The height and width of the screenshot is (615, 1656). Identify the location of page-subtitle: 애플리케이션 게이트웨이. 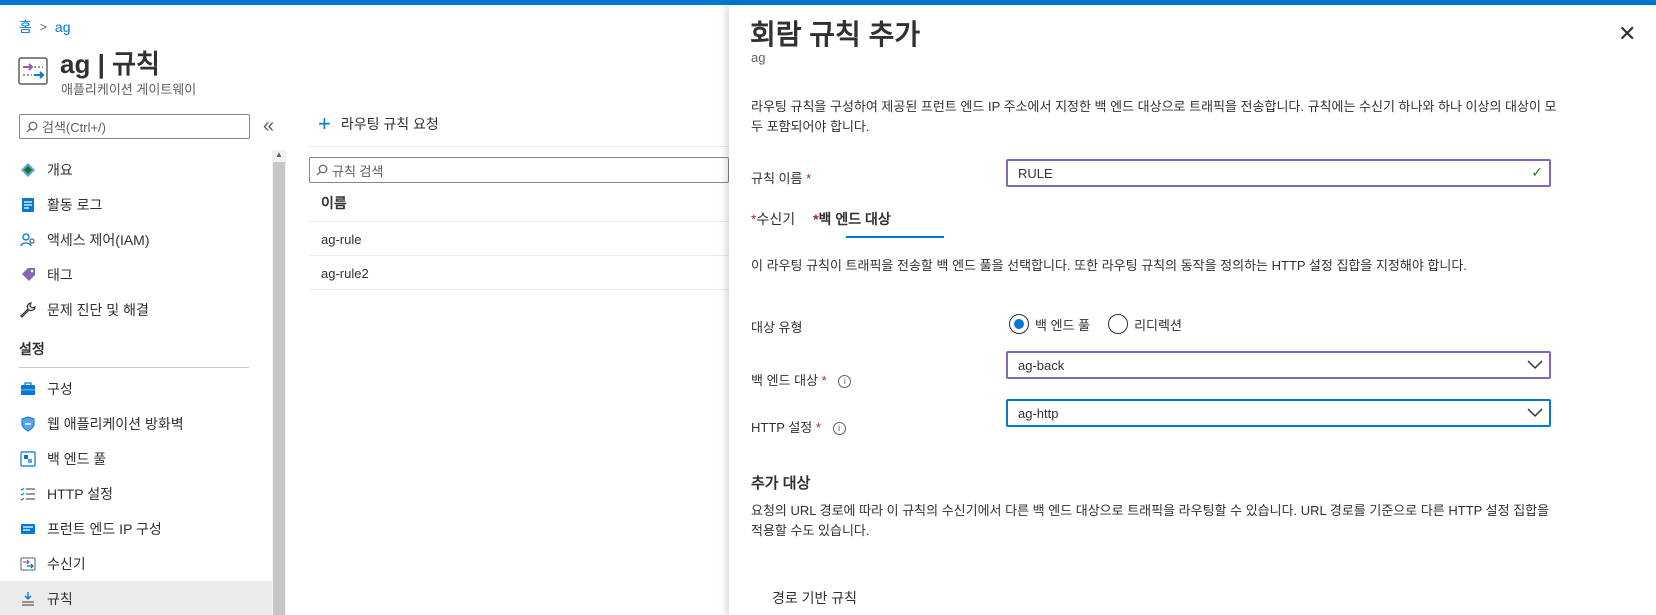
(129, 89).